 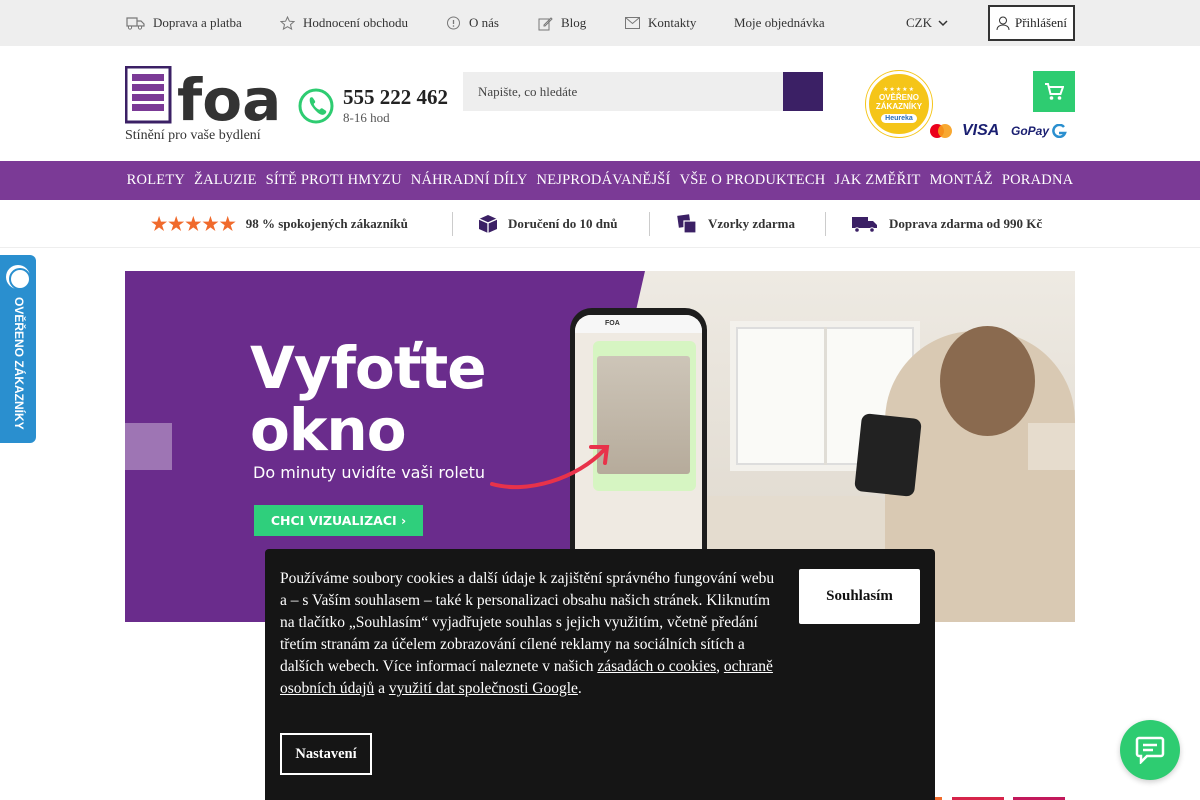 What do you see at coordinates (229, 96) in the screenshot?
I see `logo-text: foa` at bounding box center [229, 96].